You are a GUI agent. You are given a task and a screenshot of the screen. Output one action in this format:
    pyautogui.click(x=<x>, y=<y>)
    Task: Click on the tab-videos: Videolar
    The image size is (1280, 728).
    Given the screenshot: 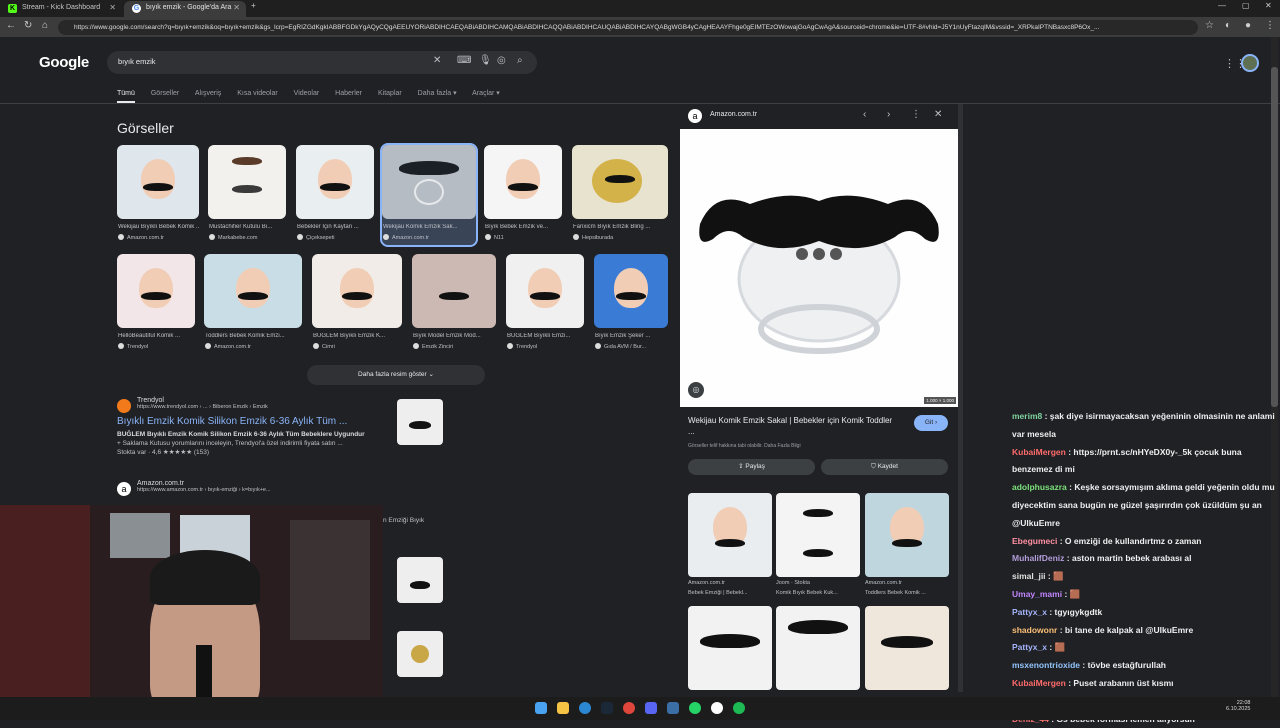 What is the action you would take?
    pyautogui.click(x=307, y=93)
    